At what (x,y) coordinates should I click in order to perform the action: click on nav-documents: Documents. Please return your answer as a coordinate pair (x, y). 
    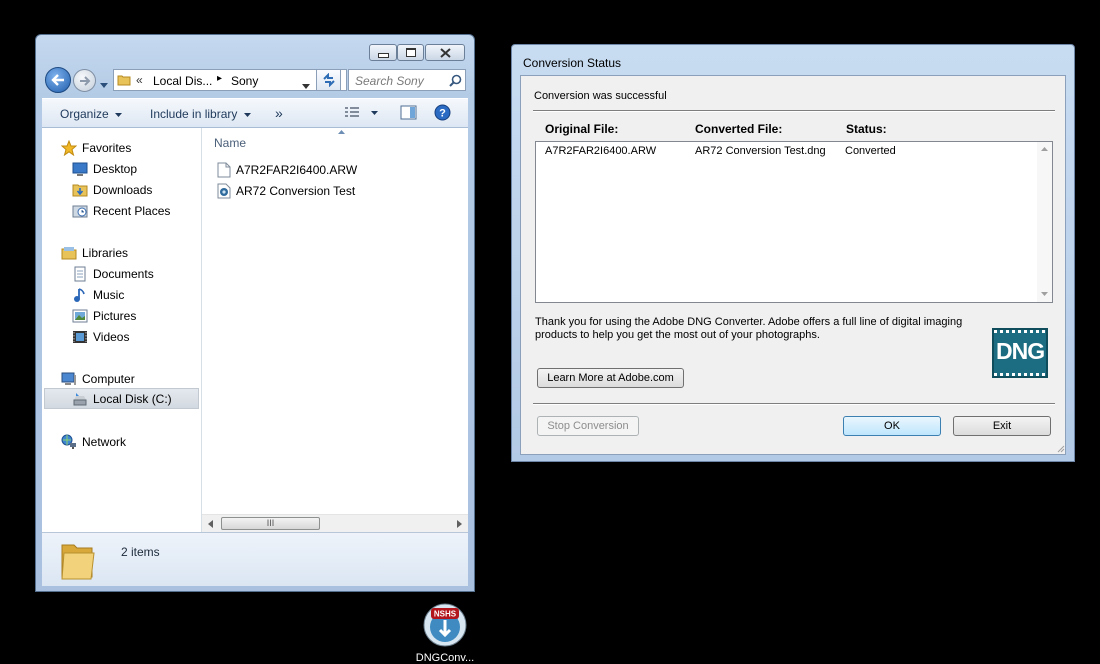
    Looking at the image, I should click on (113, 274).